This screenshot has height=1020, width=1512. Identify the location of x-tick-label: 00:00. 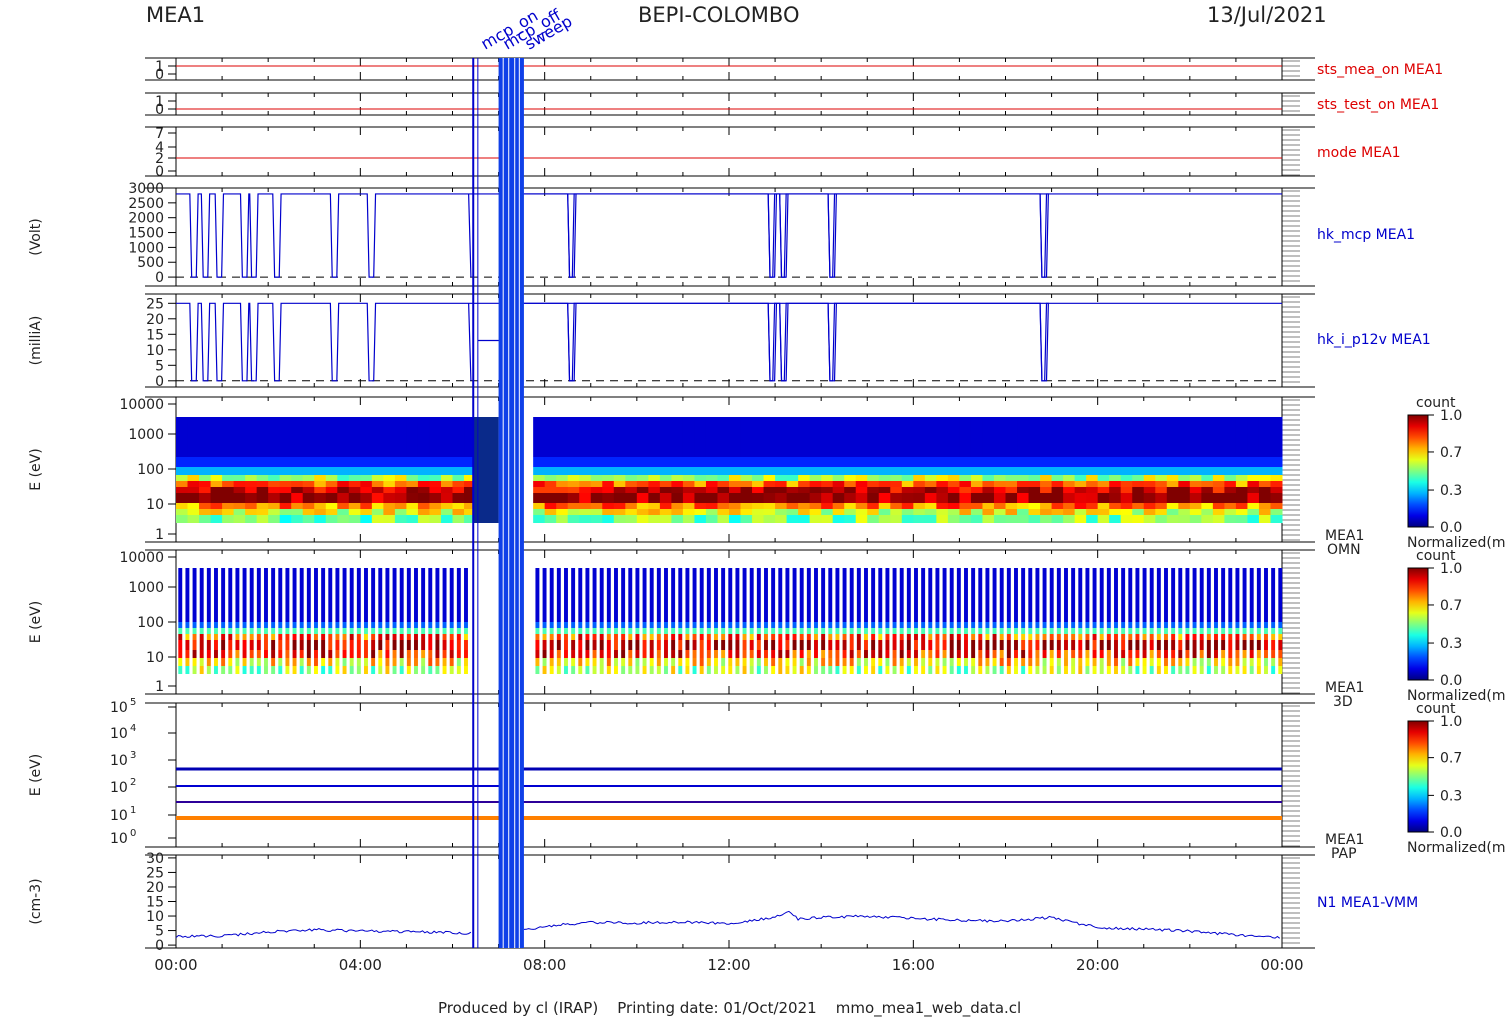
(1281, 965).